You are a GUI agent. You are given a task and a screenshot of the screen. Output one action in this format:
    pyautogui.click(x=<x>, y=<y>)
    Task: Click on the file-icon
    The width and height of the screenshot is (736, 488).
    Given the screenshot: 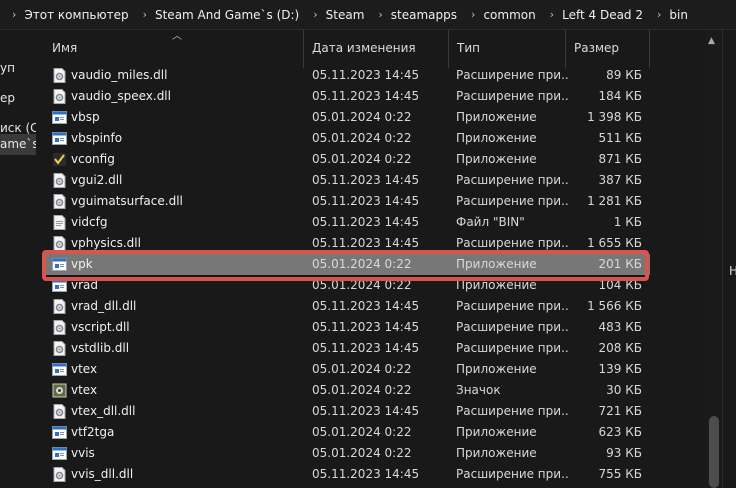 What is the action you would take?
    pyautogui.click(x=59, y=222)
    